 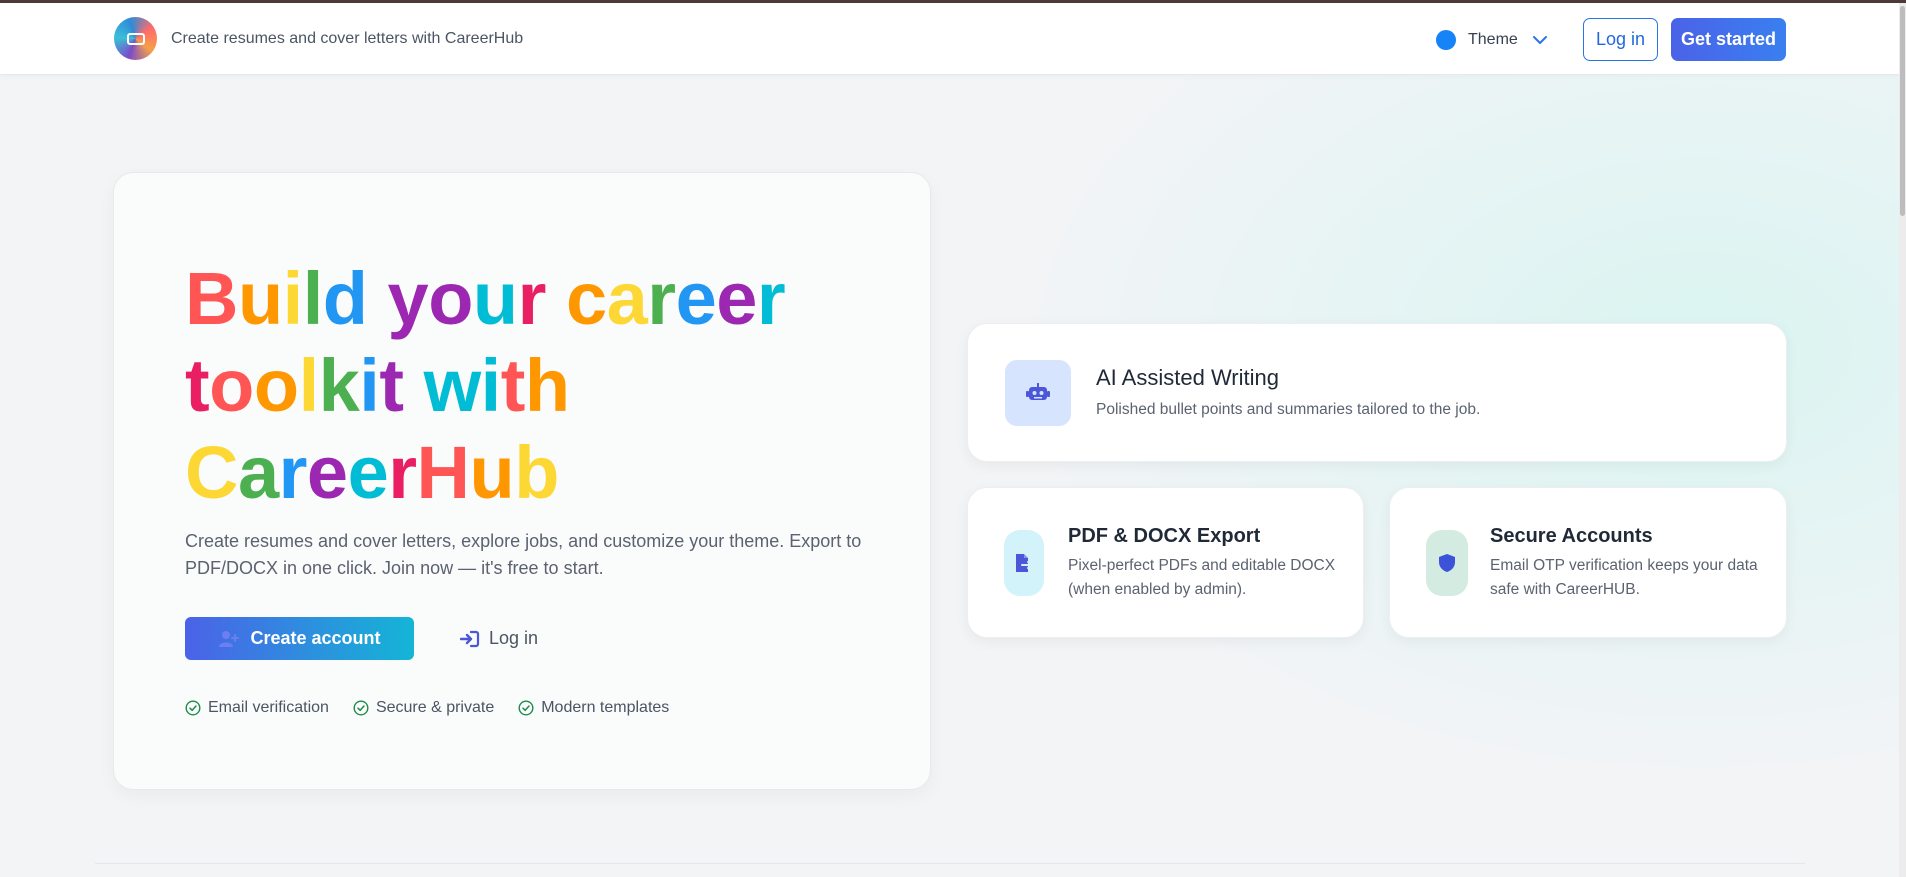 I want to click on headline-word: your, so click(x=467, y=298).